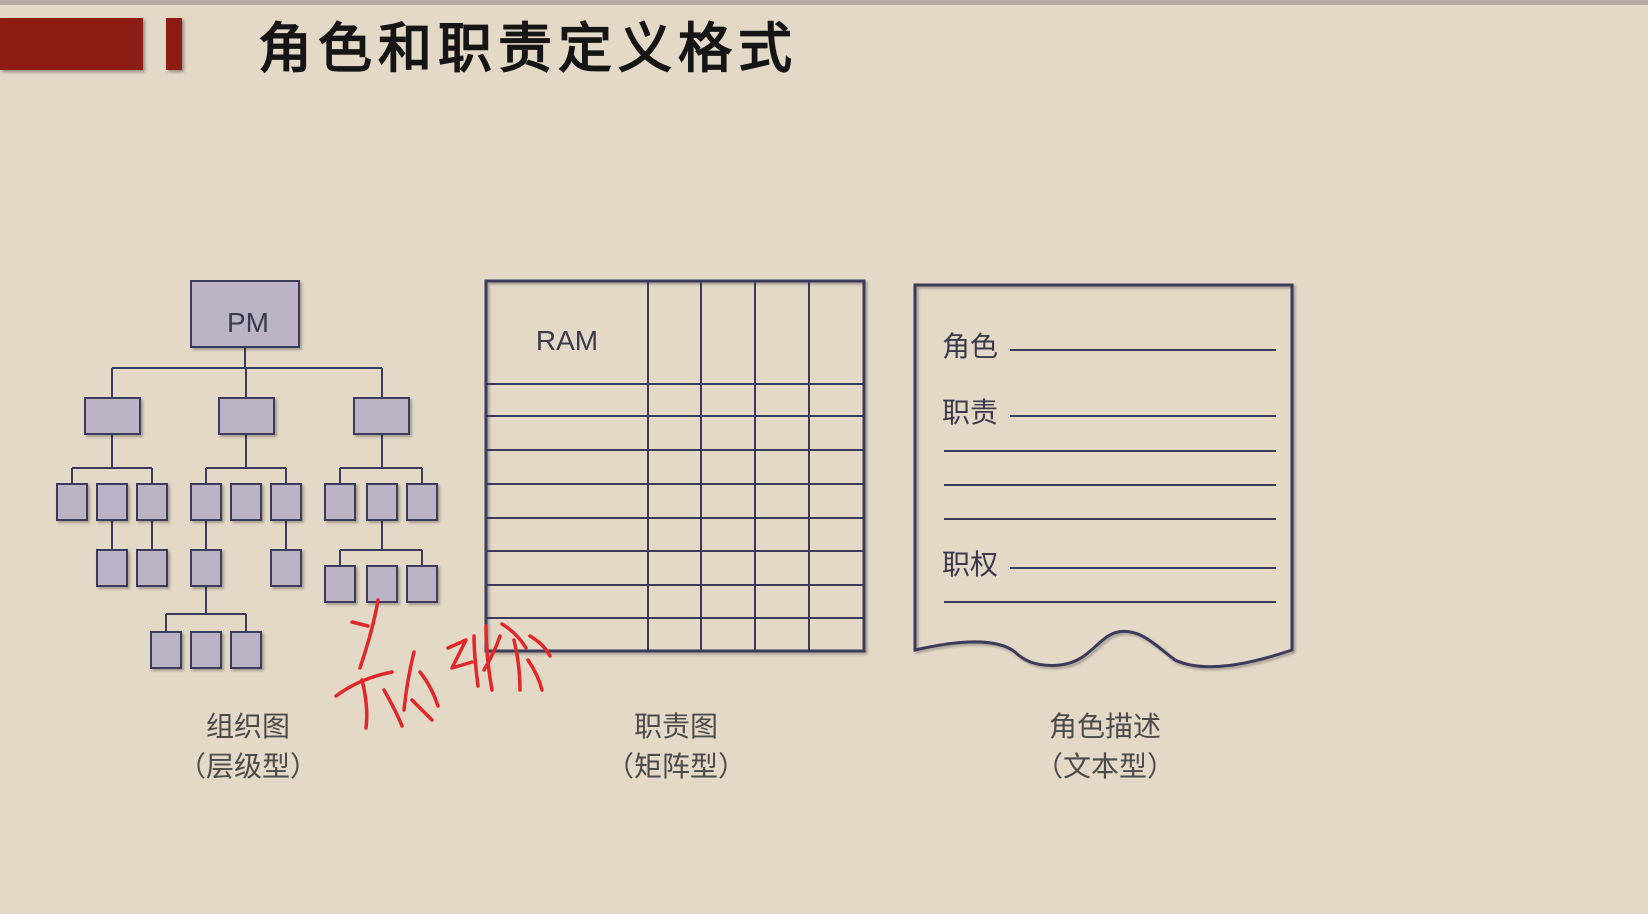 This screenshot has width=1648, height=914. I want to click on role-document-caption-title: 角色描述, so click(1104, 726).